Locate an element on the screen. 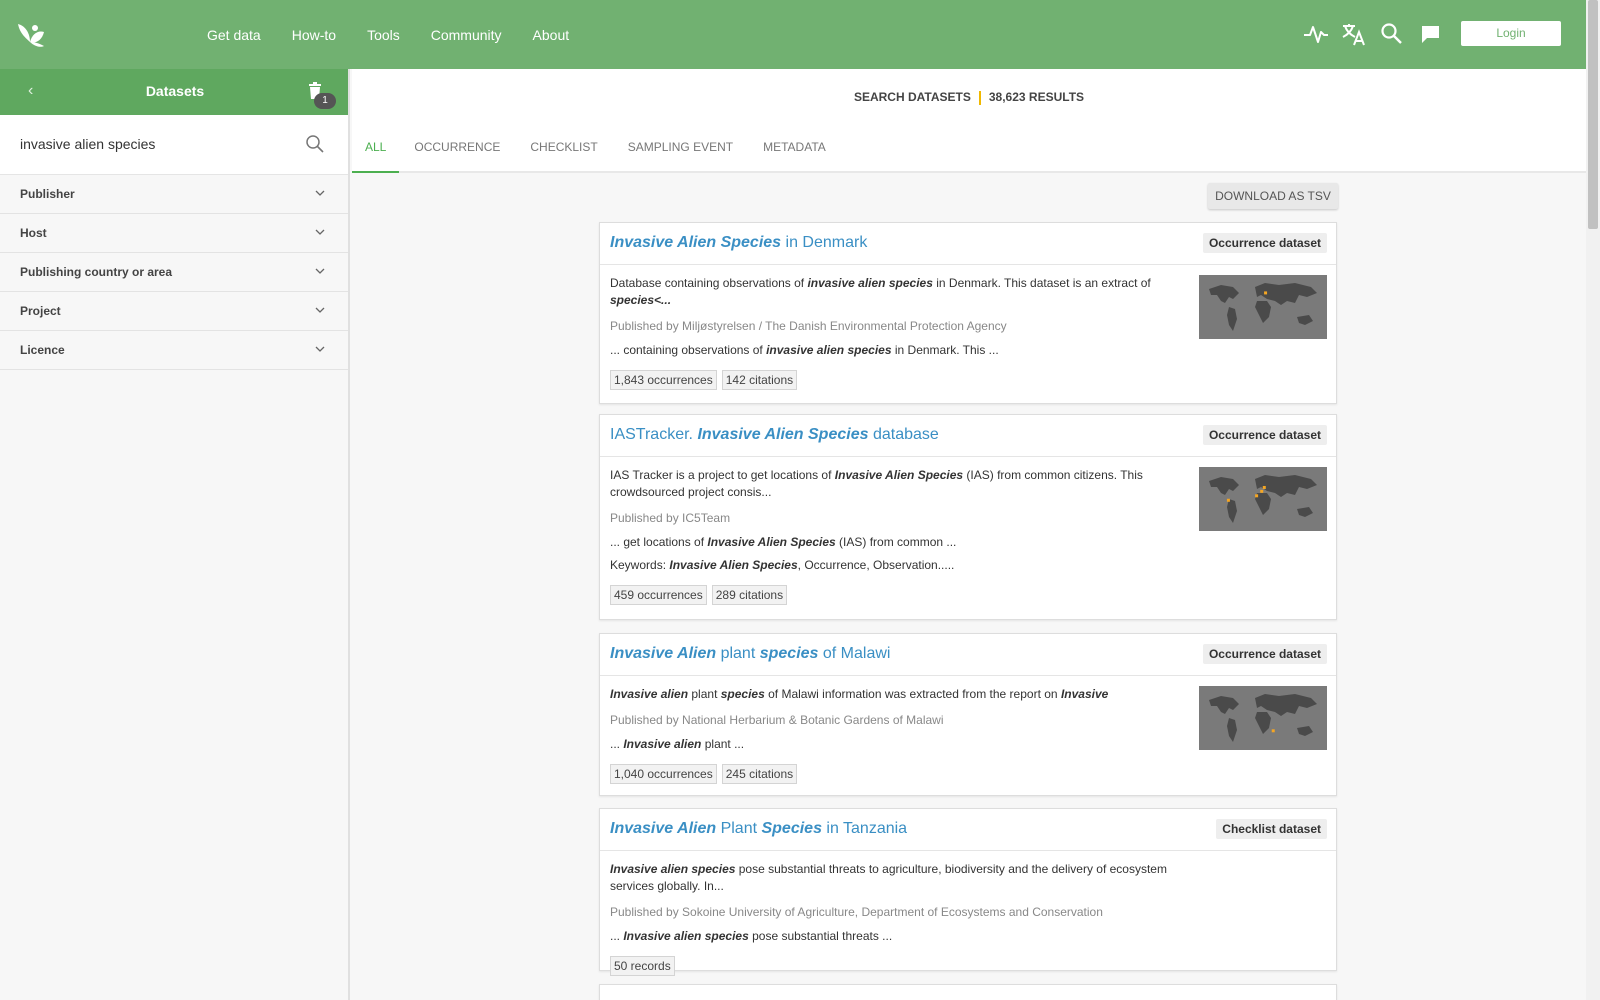 Image resolution: width=1600 pixels, height=1000 pixels. count-chip: 245 citations is located at coordinates (759, 774).